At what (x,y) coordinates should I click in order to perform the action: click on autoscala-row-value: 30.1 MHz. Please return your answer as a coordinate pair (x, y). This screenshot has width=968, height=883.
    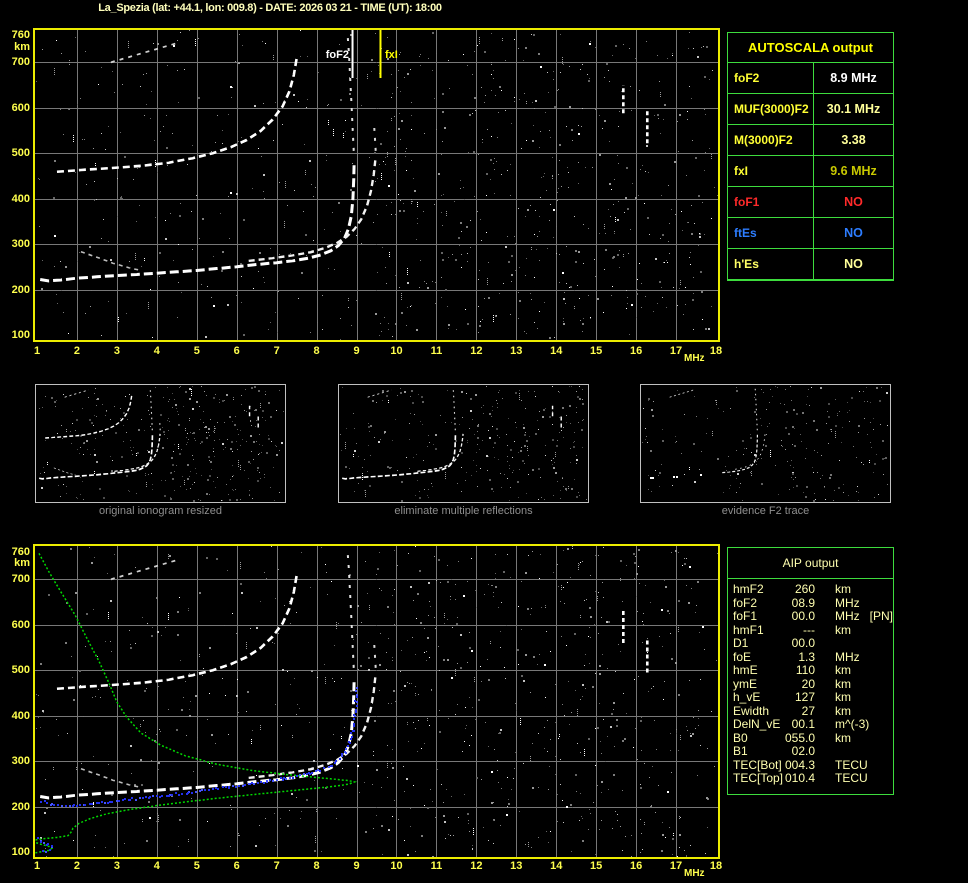
    Looking at the image, I should click on (853, 109).